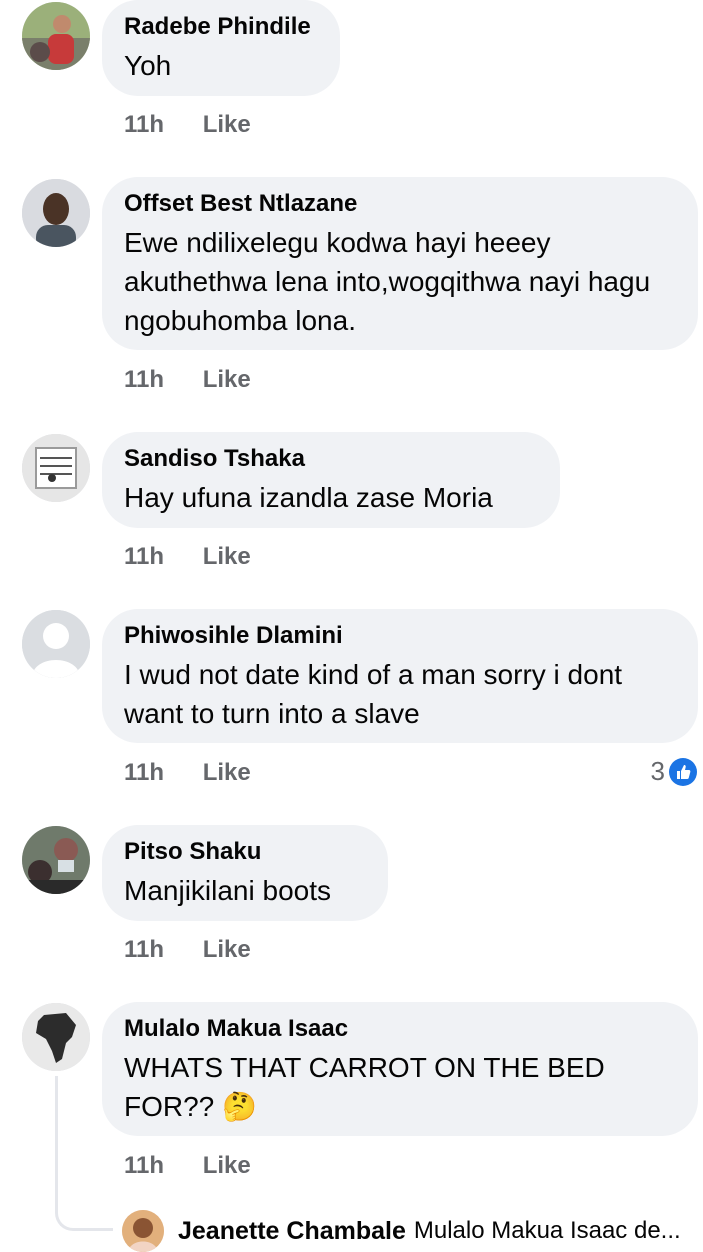  Describe the element at coordinates (292, 1231) in the screenshot. I see `reply-author: Jeanette Chambale` at that location.